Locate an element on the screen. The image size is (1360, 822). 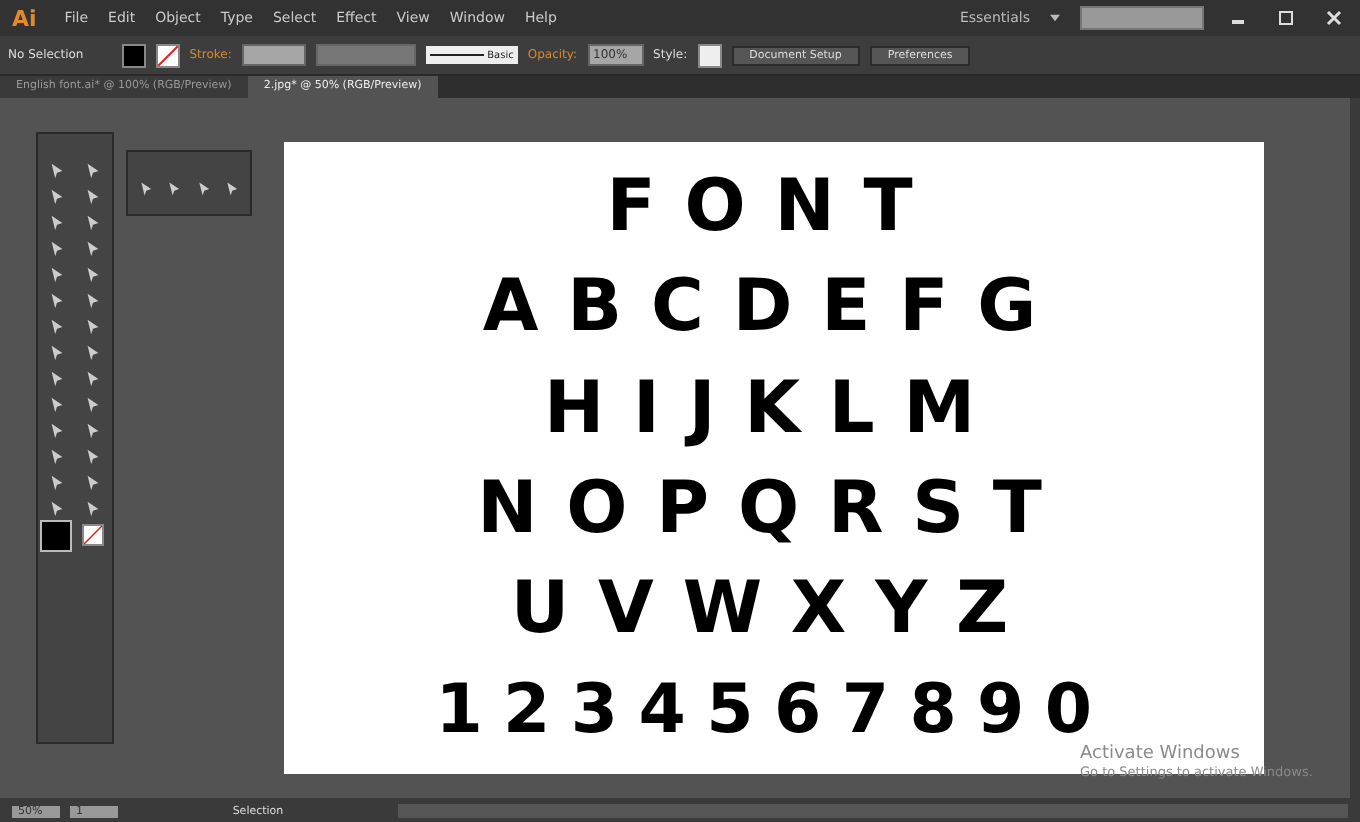
artwork-letters: UVWXYZ is located at coordinates (774, 610).